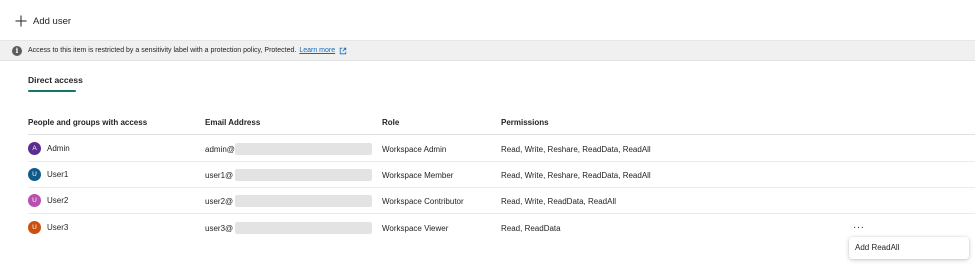  I want to click on add-user-button: Add user, so click(42, 21).